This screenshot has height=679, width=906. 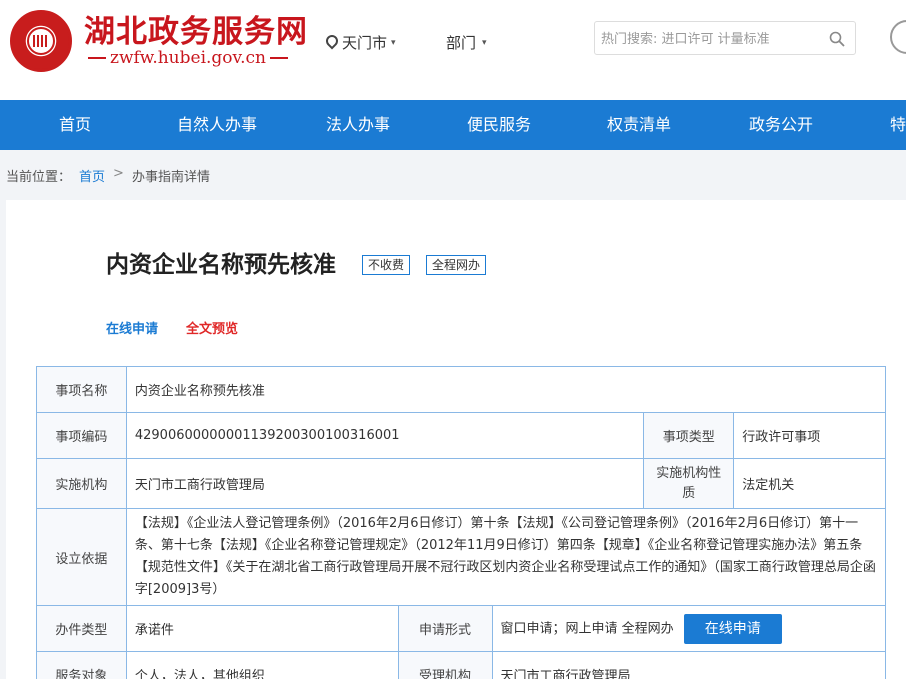 What do you see at coordinates (170, 177) in the screenshot?
I see `breadcrumb-current: 办事指南详情` at bounding box center [170, 177].